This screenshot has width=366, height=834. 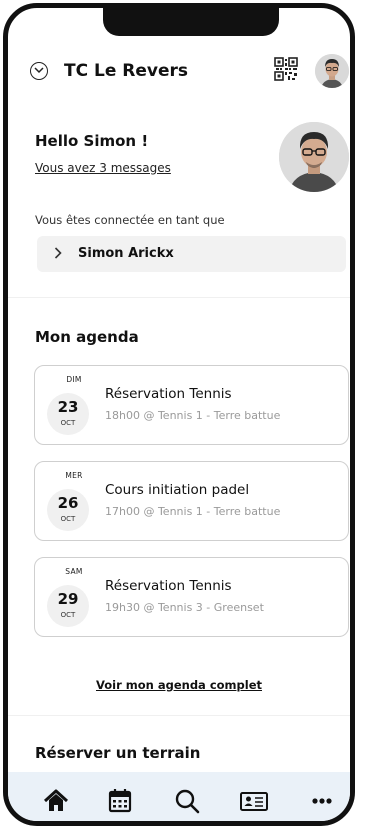 What do you see at coordinates (58, 253) in the screenshot?
I see `chevron-right-icon` at bounding box center [58, 253].